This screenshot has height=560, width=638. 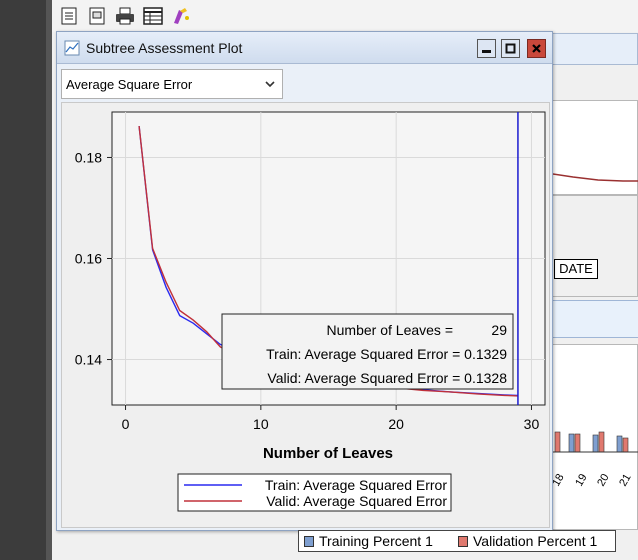 I want to click on training-swatch, so click(x=309, y=541).